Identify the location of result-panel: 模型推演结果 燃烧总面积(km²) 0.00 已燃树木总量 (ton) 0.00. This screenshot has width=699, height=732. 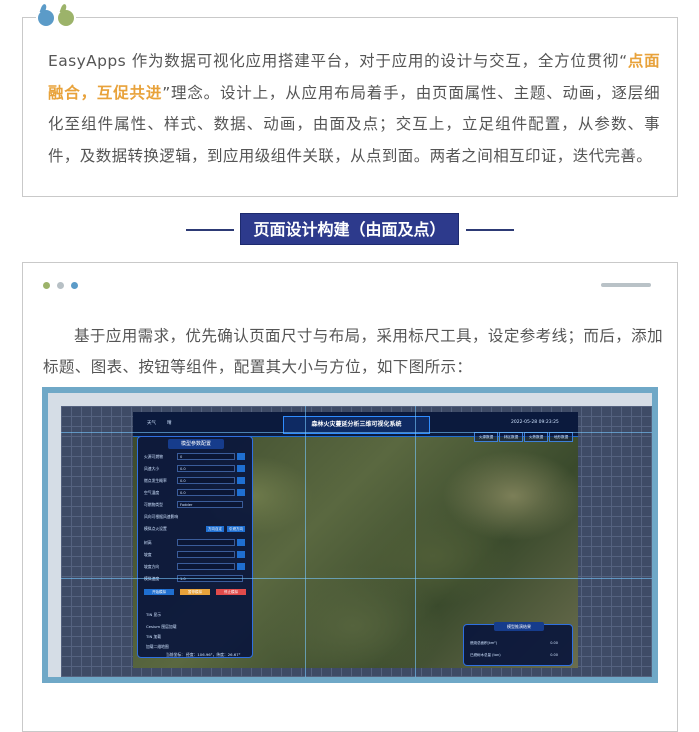
(518, 644).